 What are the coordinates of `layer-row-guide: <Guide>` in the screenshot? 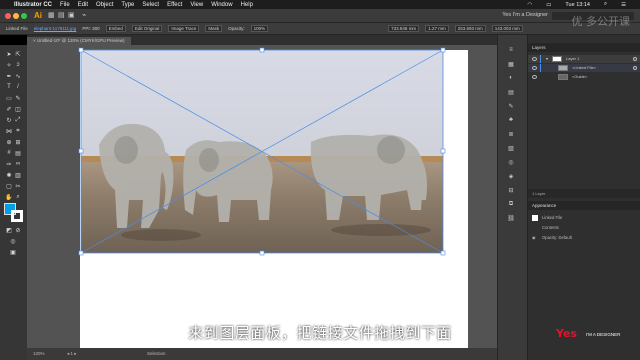 It's located at (584, 77).